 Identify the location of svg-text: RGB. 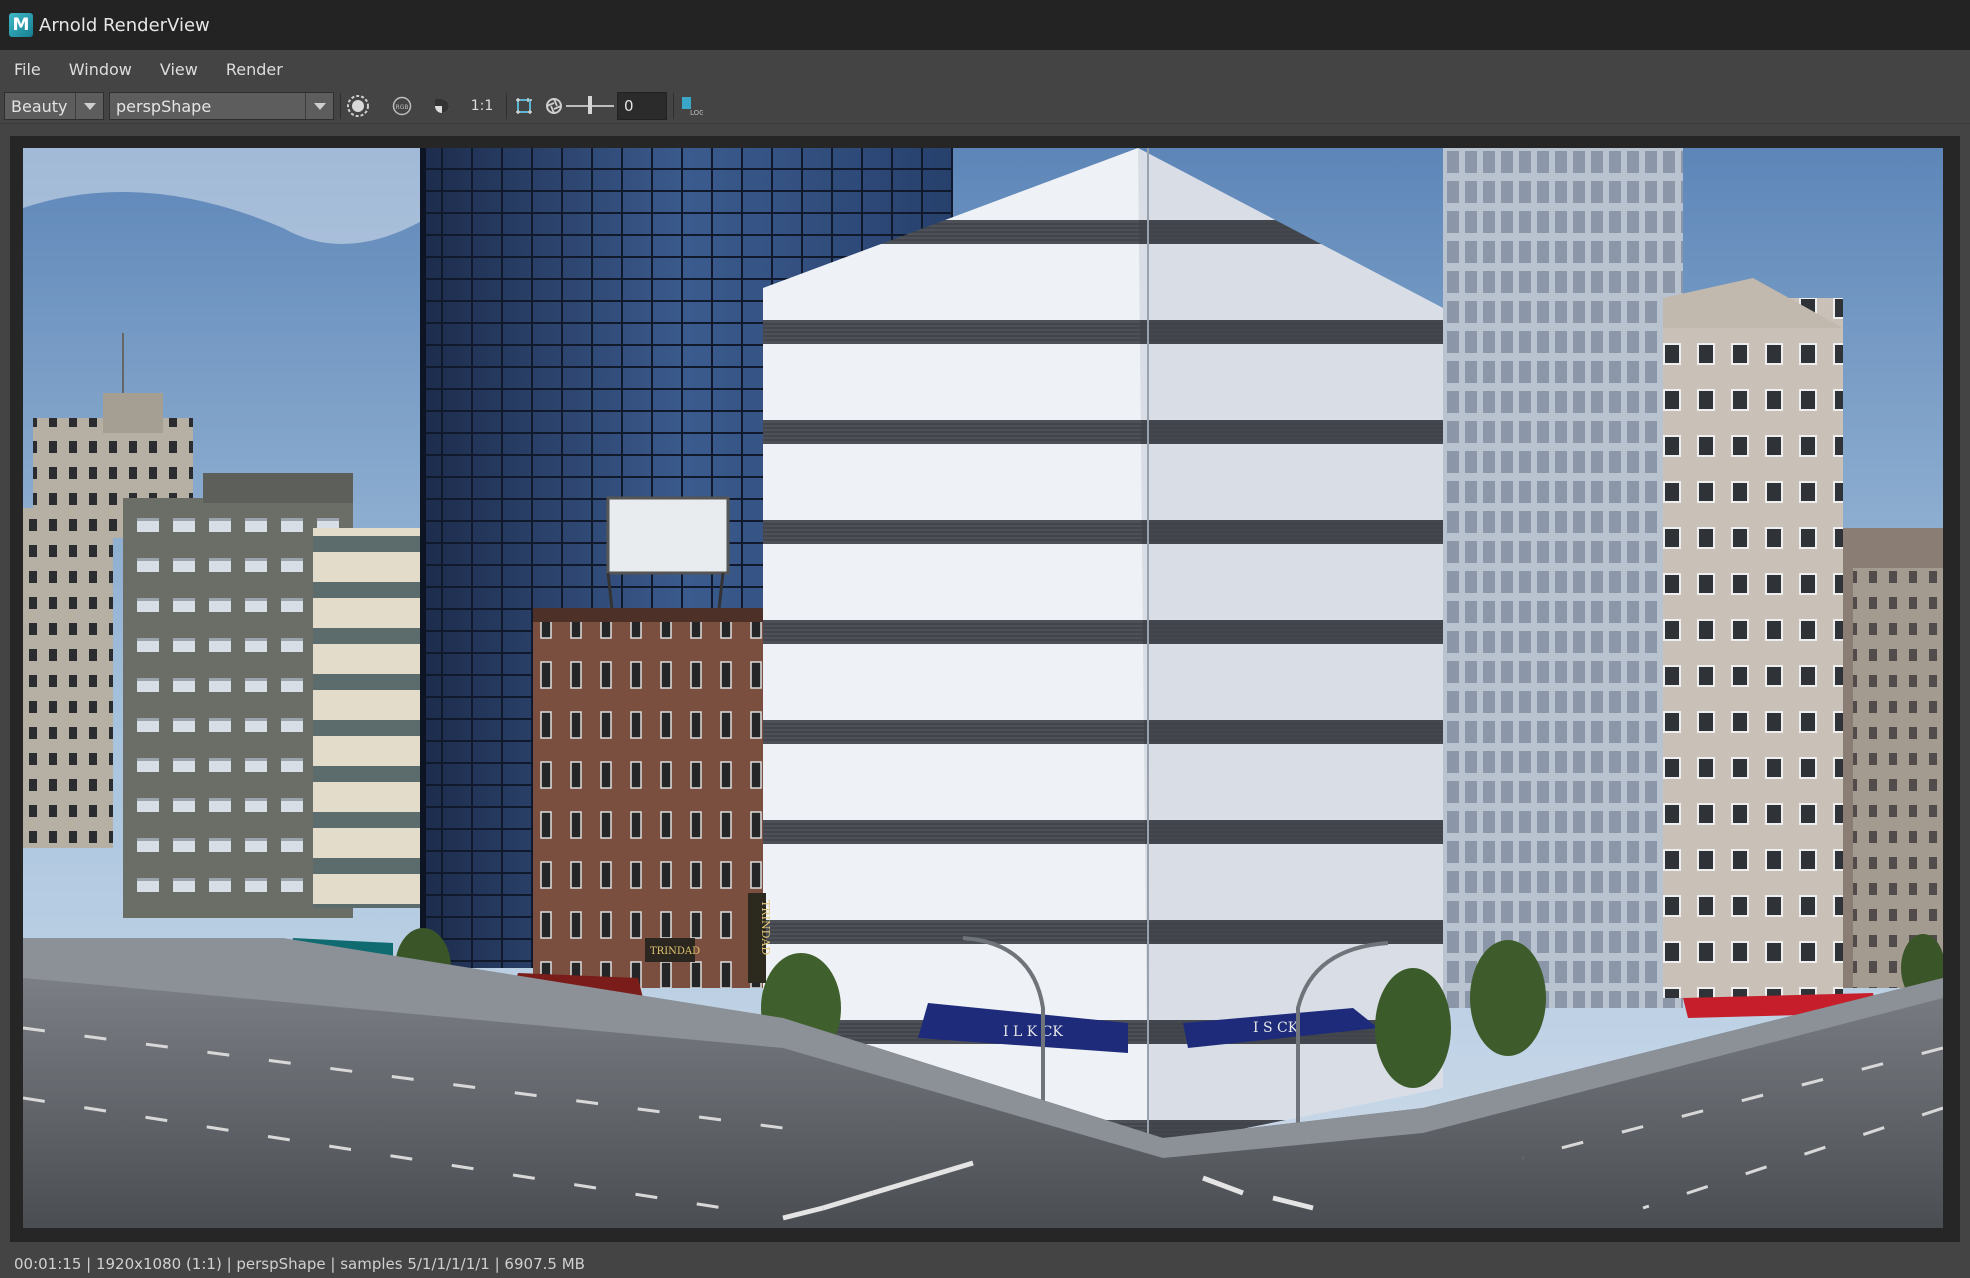
(402, 107).